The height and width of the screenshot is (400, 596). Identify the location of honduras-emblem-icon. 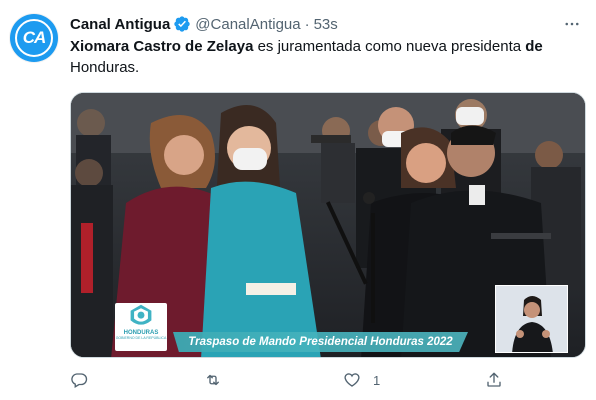
(141, 314).